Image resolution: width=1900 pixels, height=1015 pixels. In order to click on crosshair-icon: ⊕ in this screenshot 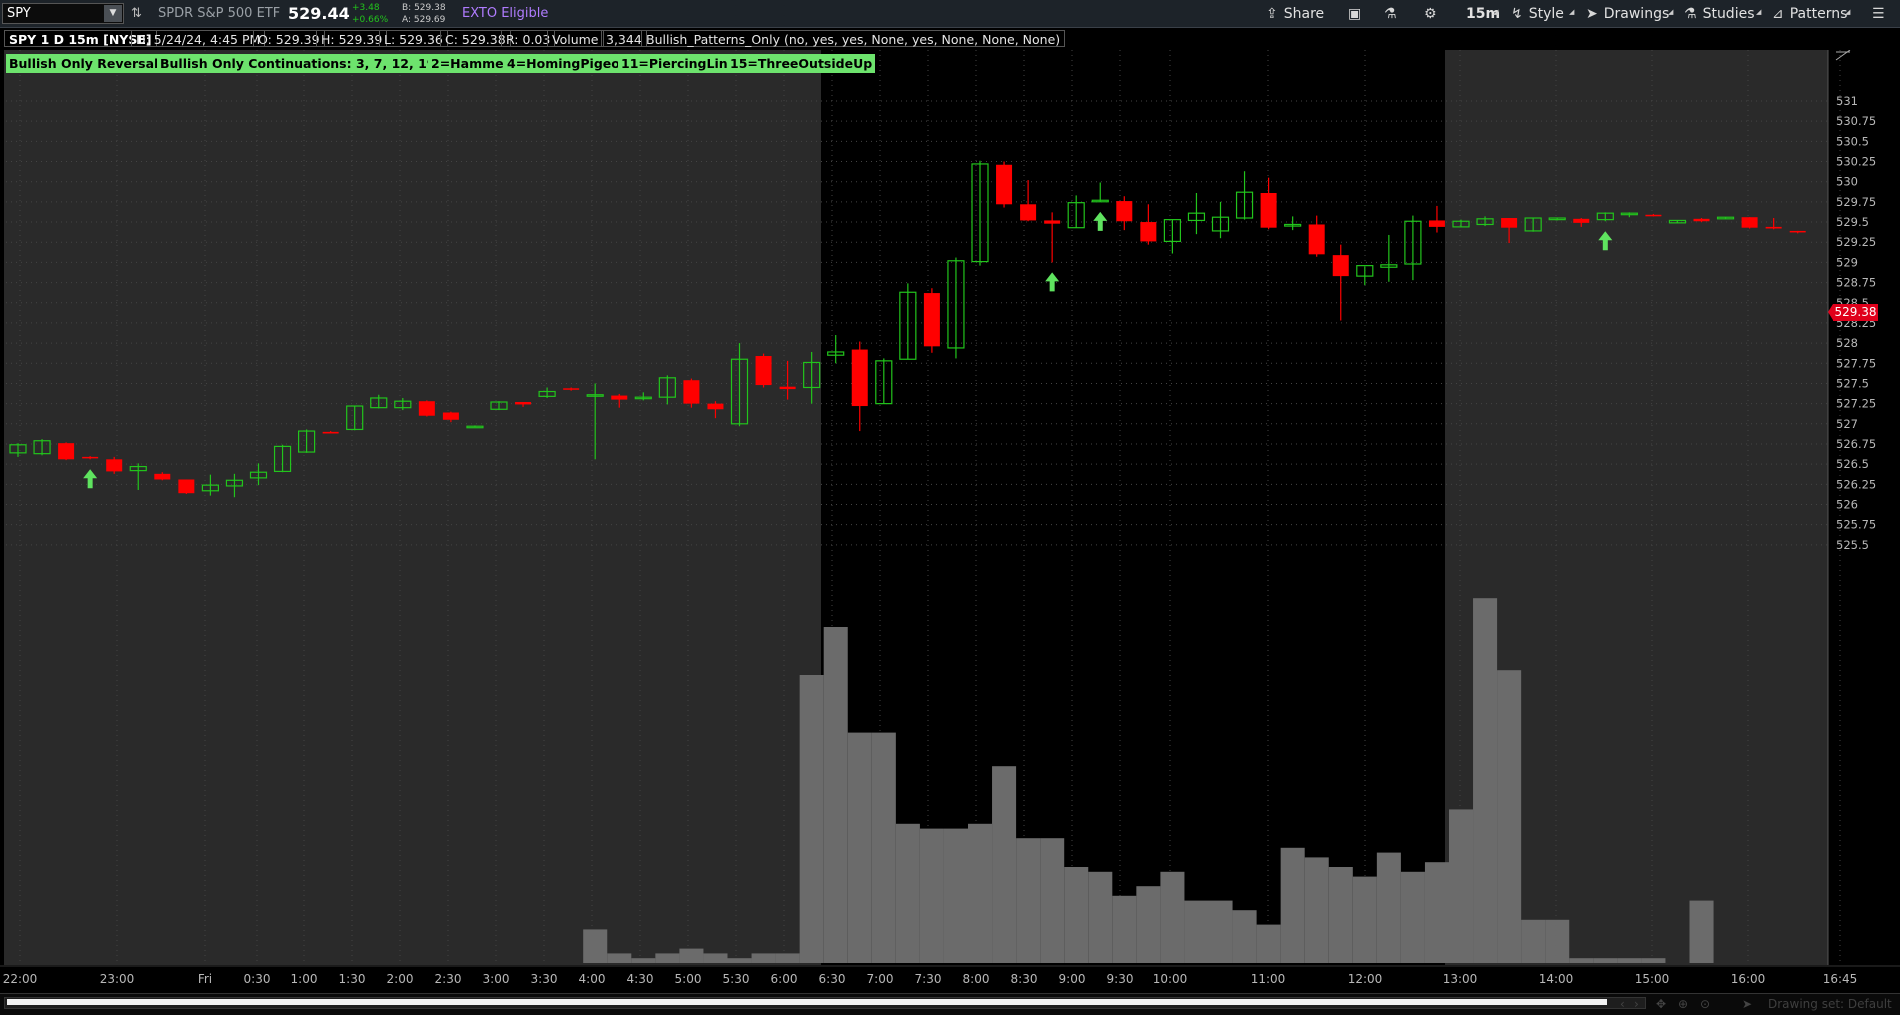, I will do `click(1683, 1004)`.